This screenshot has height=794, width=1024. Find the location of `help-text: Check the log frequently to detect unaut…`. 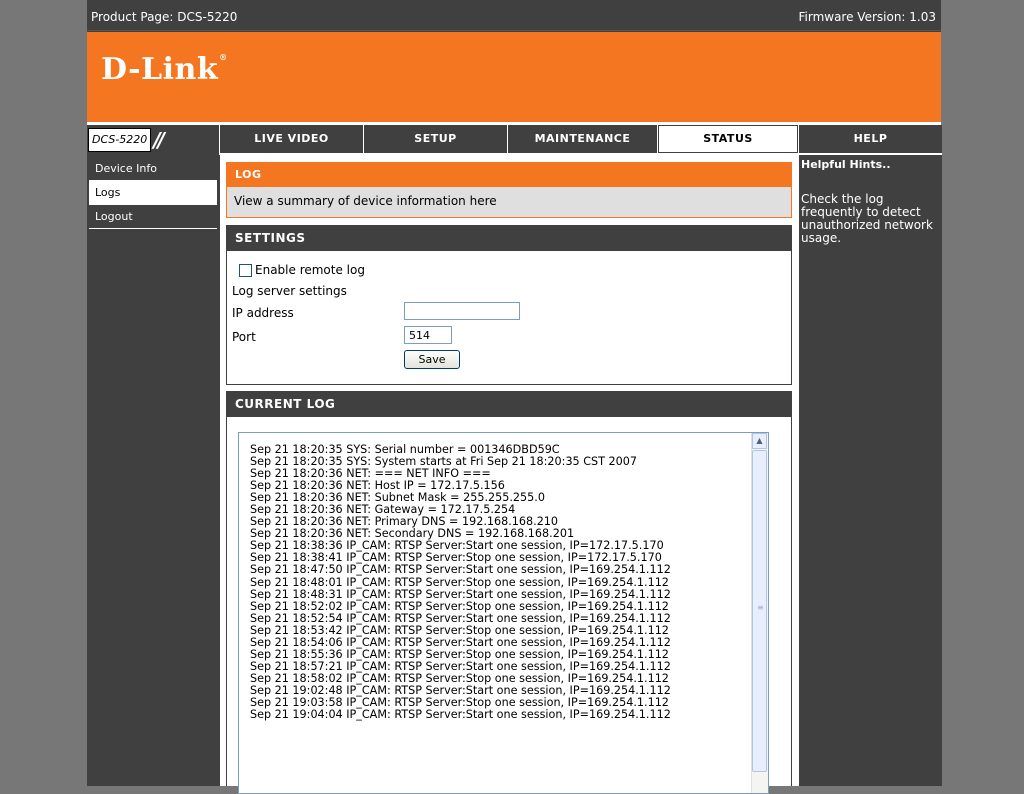

help-text: Check the log frequently to detect unaut… is located at coordinates (867, 218).